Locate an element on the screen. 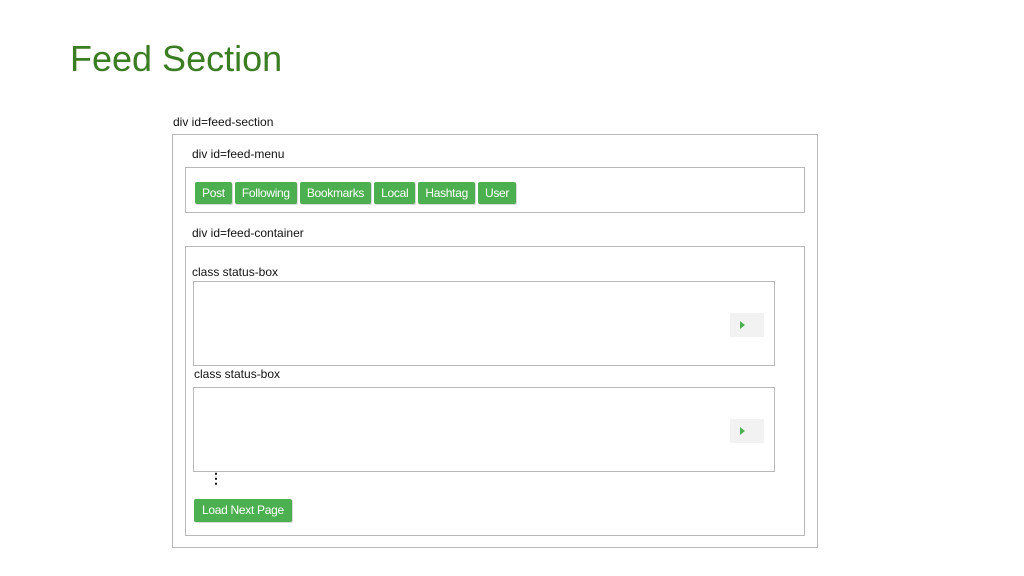  menu-button-user: User is located at coordinates (497, 193).